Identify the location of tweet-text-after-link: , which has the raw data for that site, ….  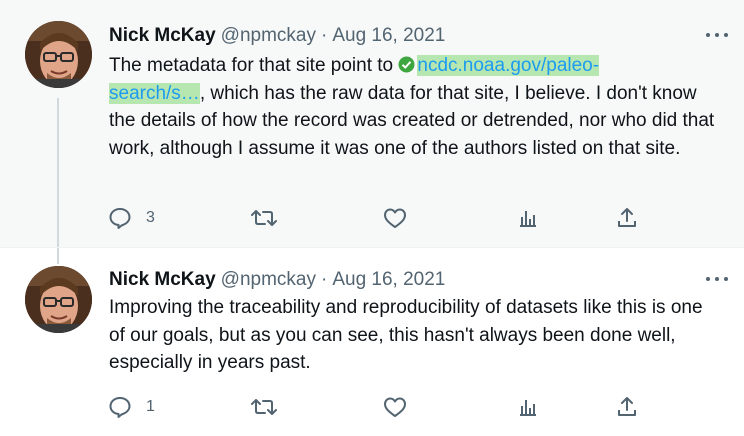
(412, 120).